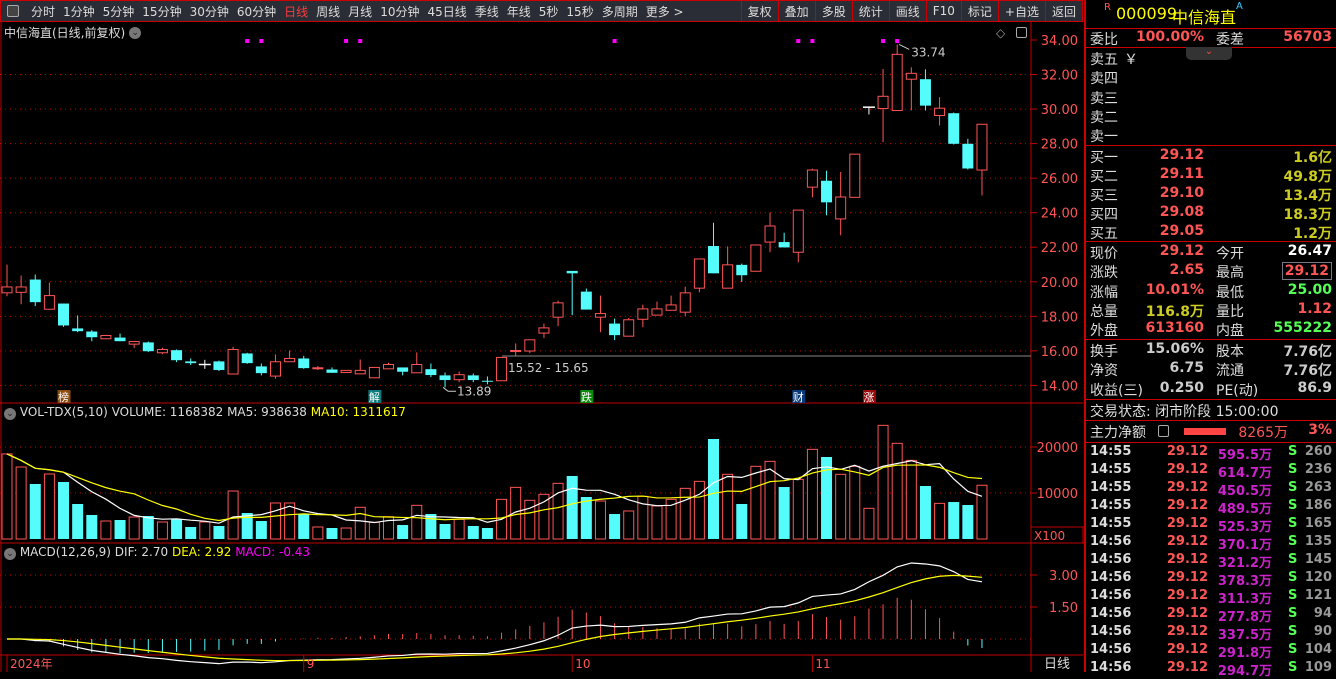  Describe the element at coordinates (868, 397) in the screenshot. I see `flag-label: 涨` at that location.